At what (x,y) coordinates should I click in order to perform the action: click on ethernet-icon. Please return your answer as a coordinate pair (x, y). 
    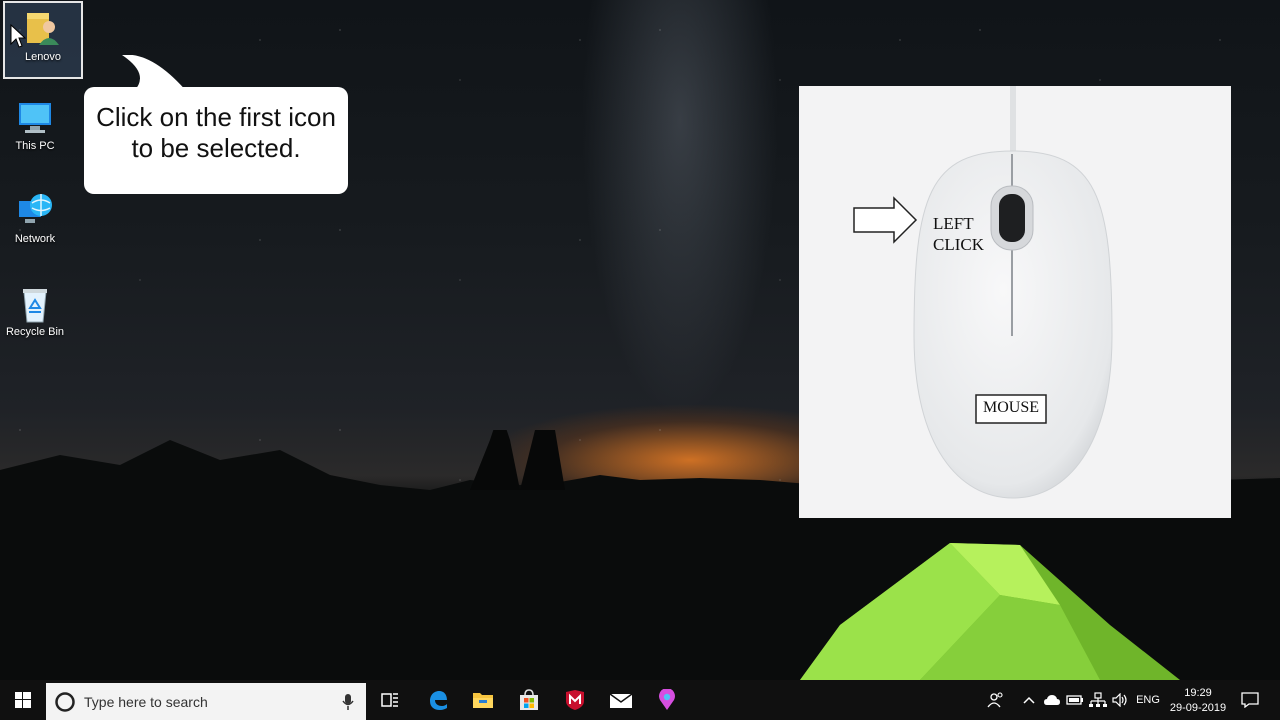
    Looking at the image, I should click on (1098, 699).